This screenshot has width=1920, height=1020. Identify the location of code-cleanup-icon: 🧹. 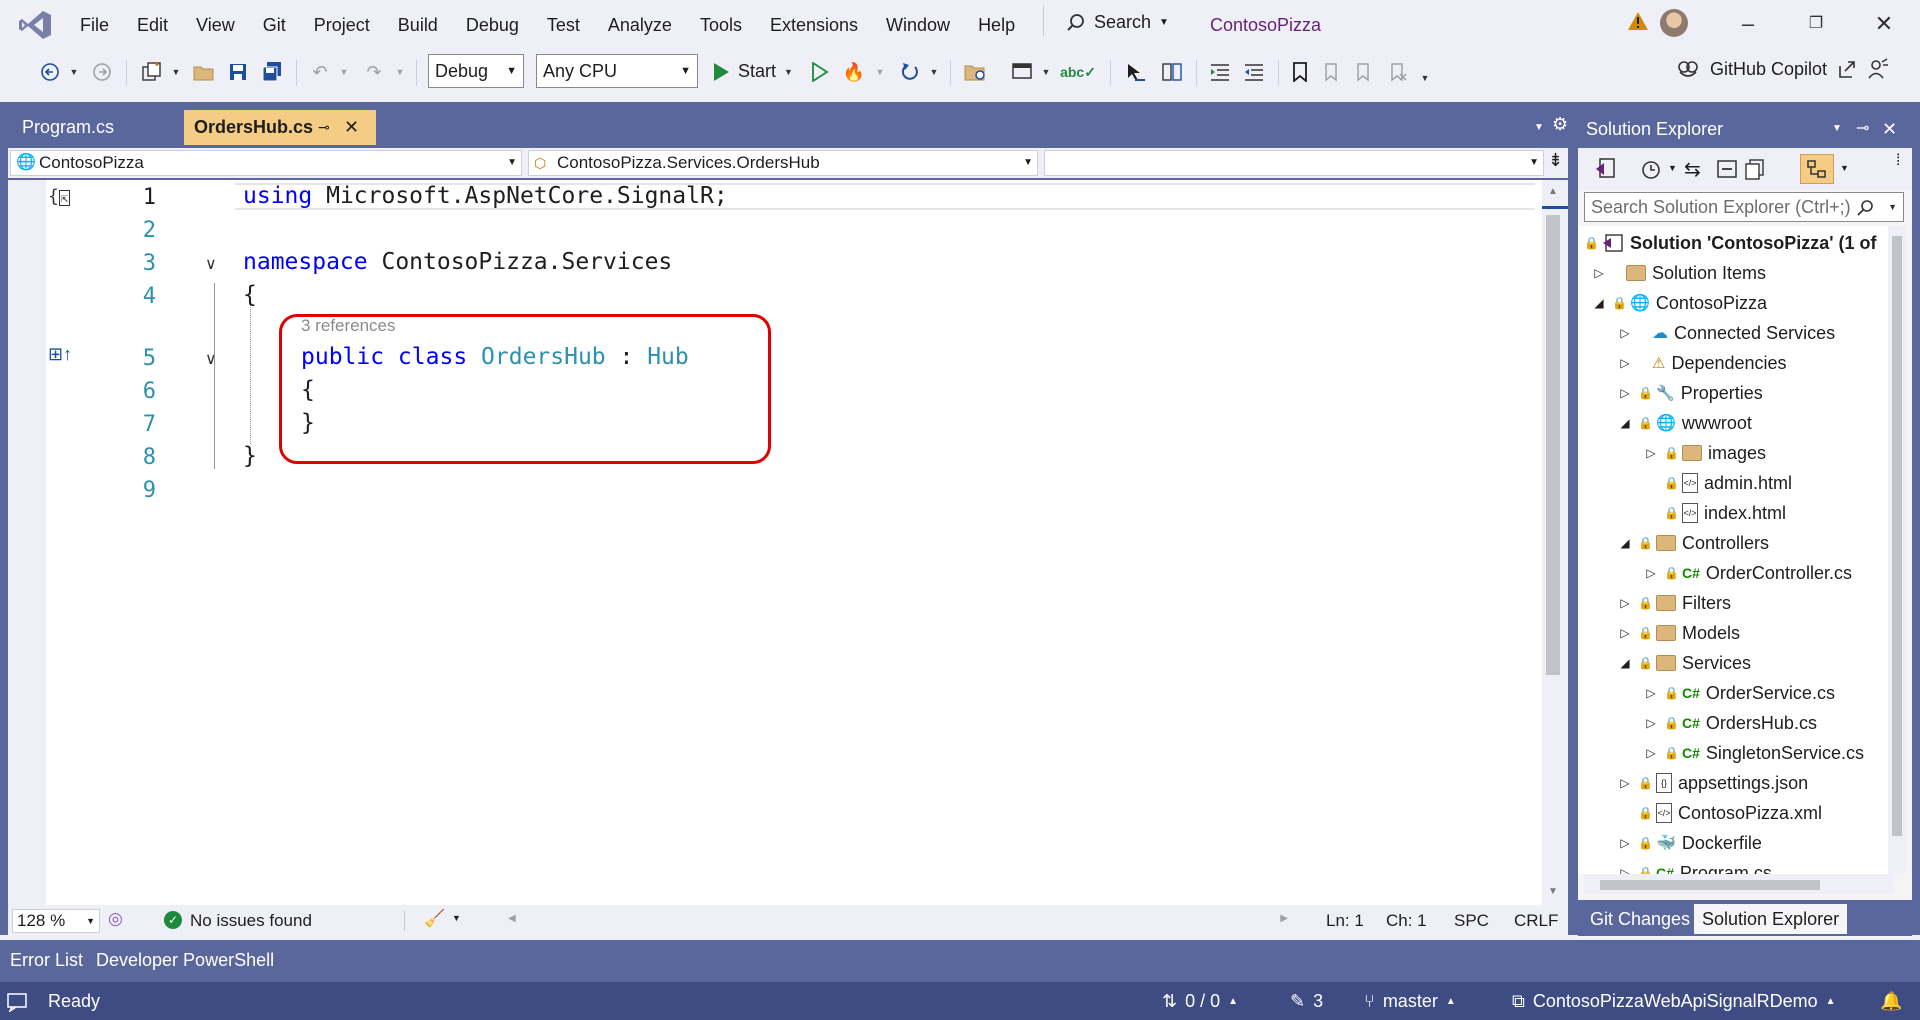
(434, 919).